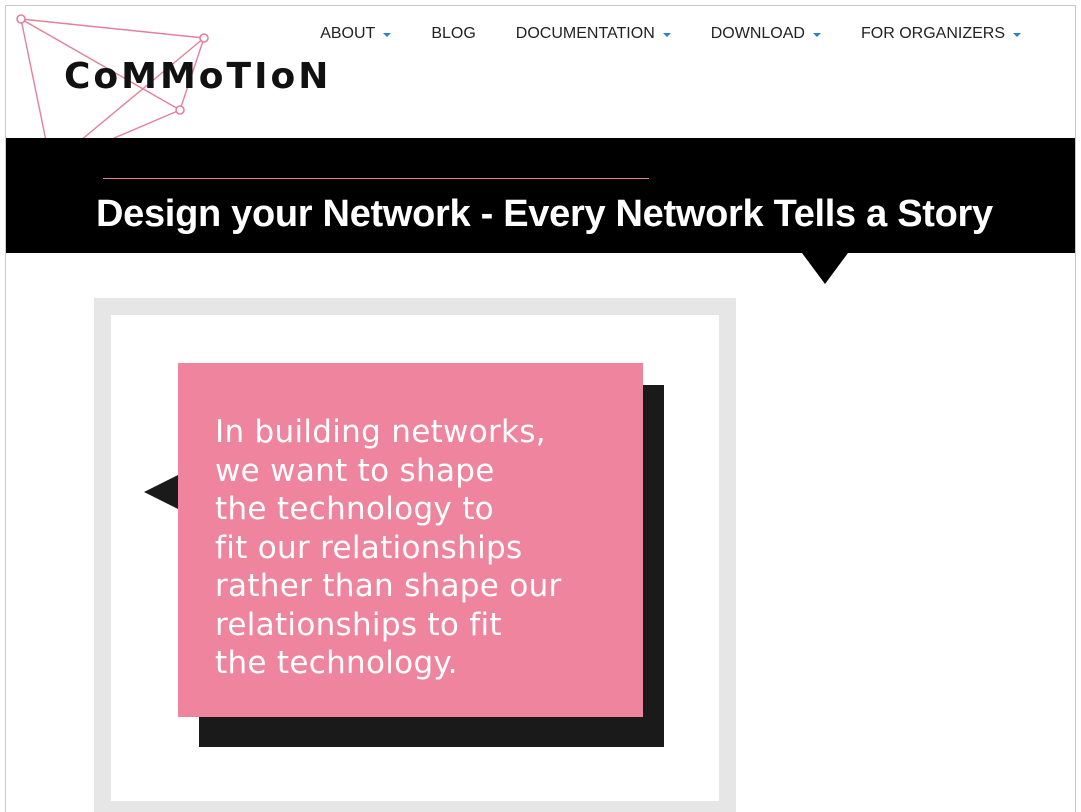  I want to click on nav-item-blog: BLOG, so click(453, 34).